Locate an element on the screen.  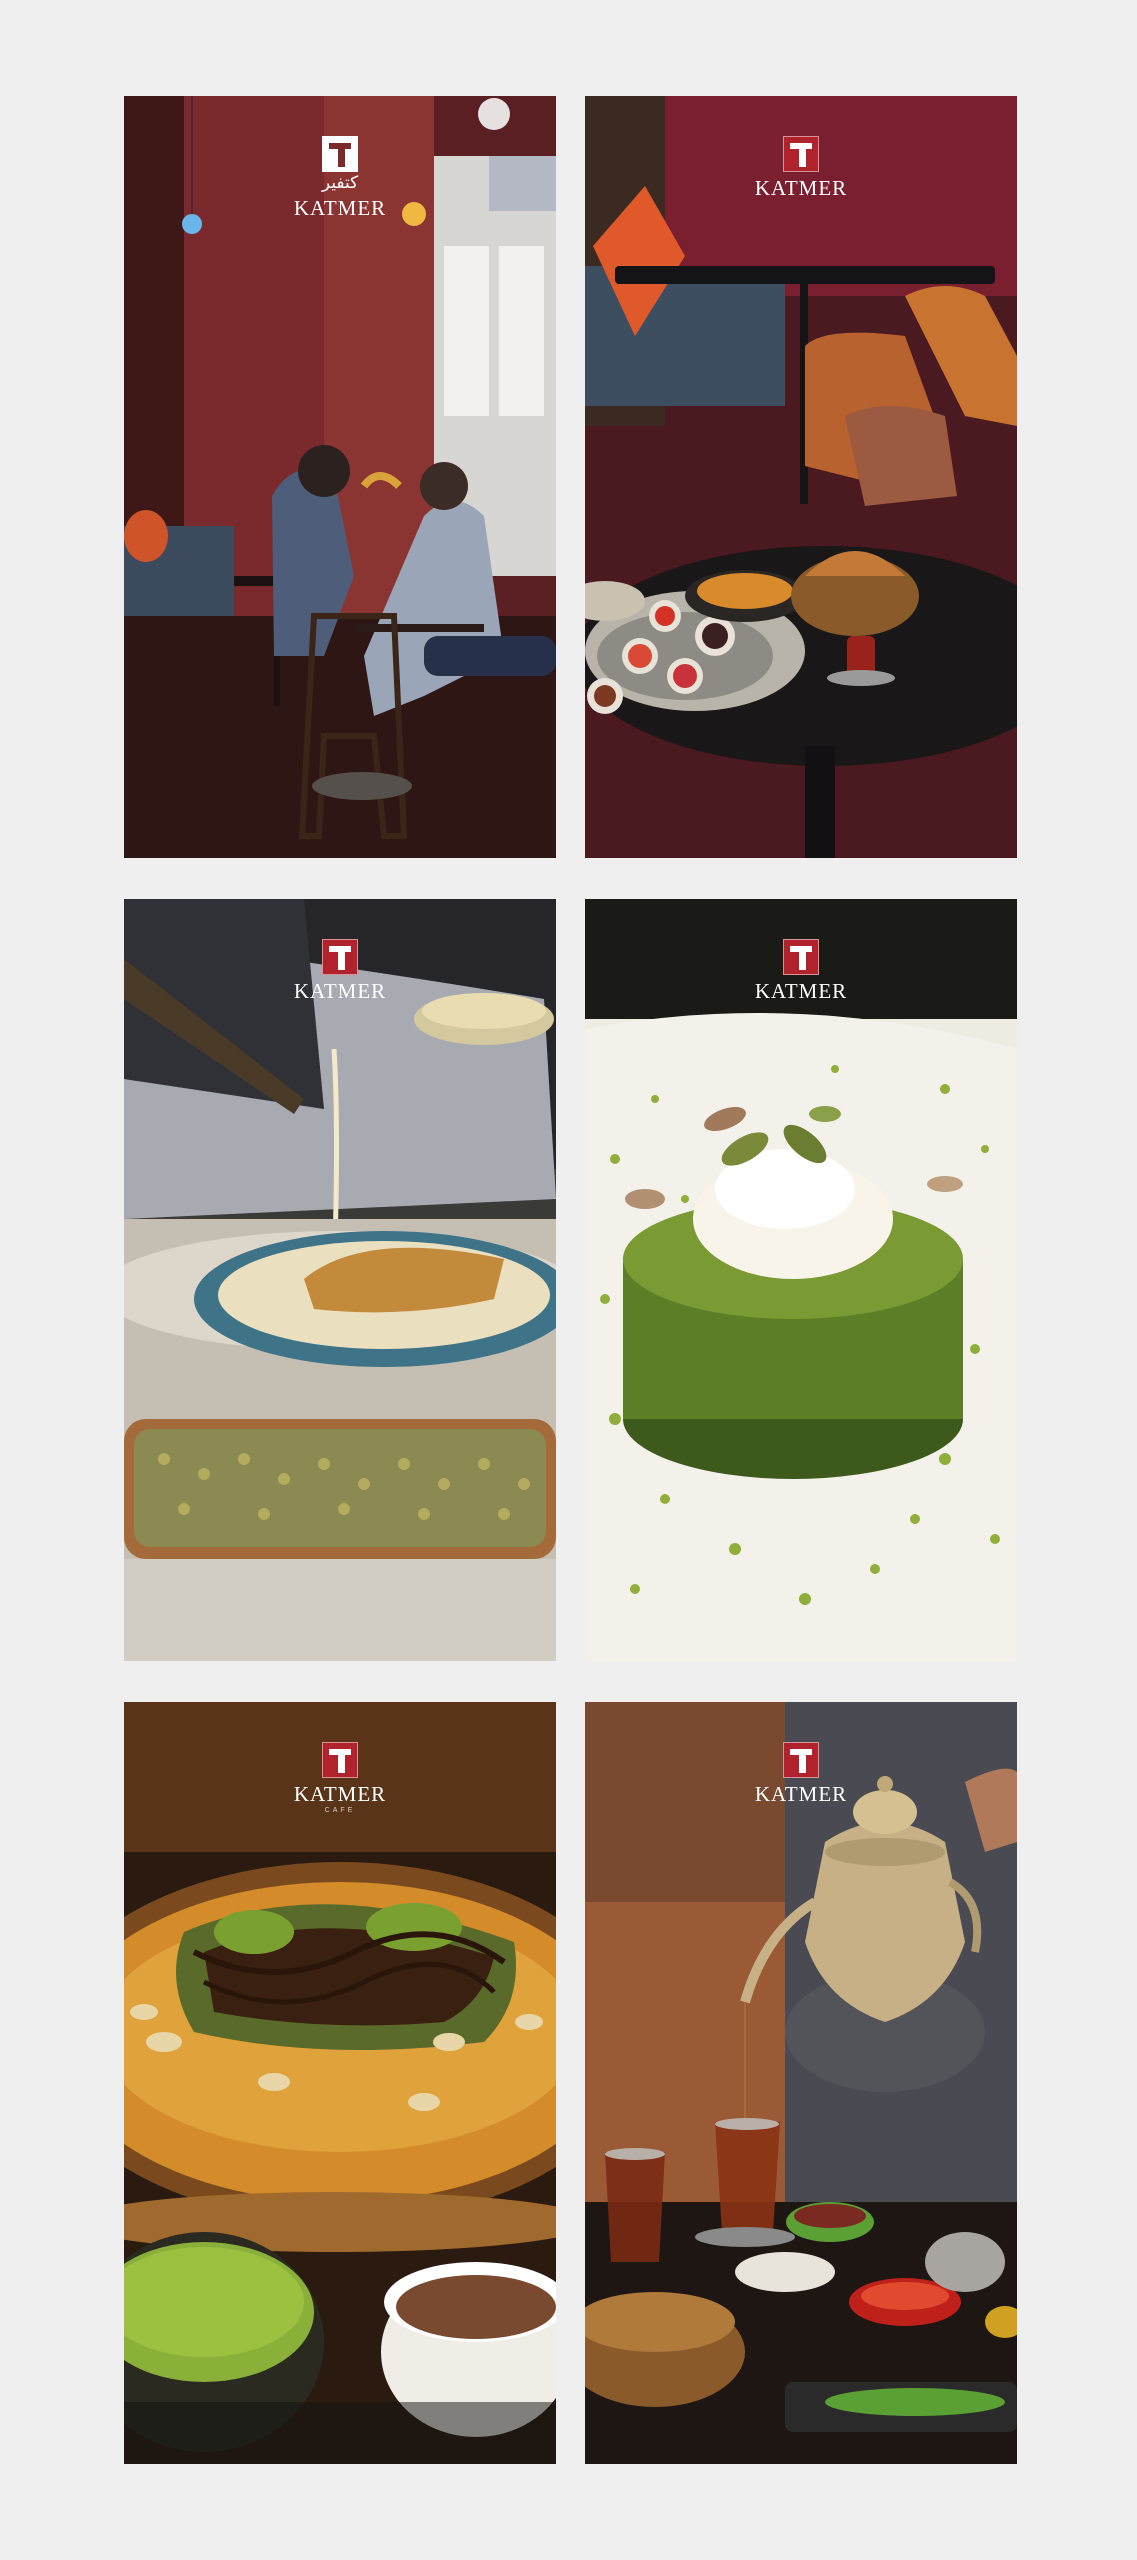
photo-tile-pistachio-kunafa: KATMER is located at coordinates (801, 1280).